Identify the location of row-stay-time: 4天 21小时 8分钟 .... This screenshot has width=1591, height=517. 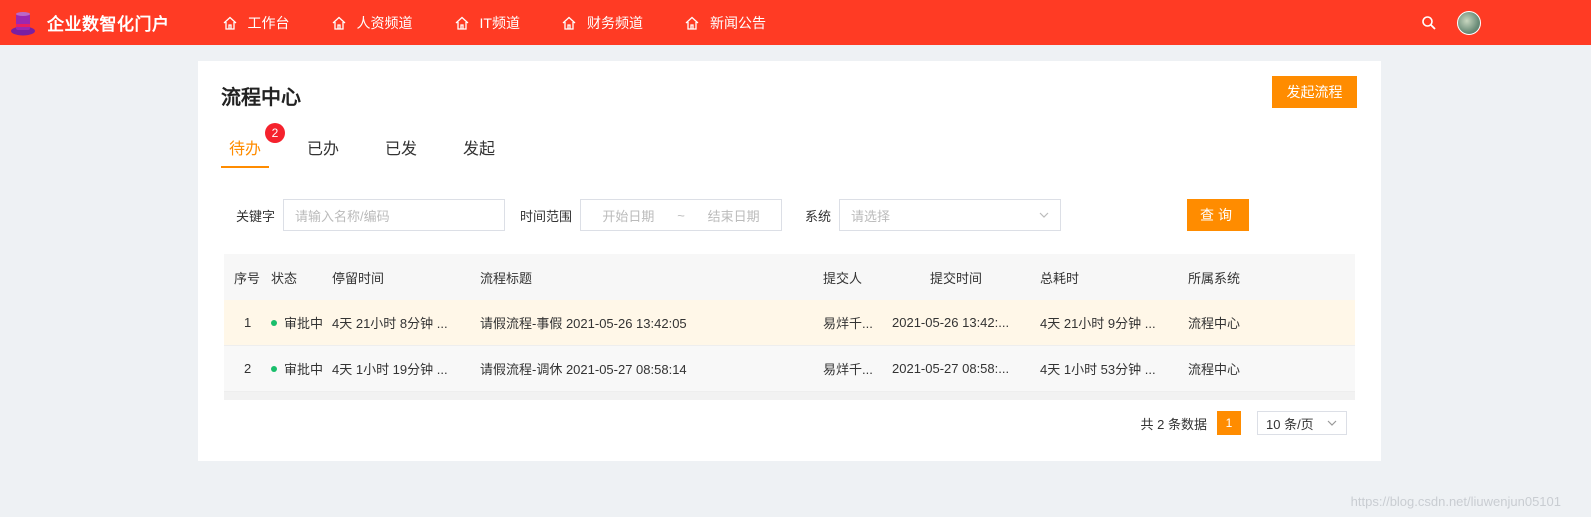
(390, 323).